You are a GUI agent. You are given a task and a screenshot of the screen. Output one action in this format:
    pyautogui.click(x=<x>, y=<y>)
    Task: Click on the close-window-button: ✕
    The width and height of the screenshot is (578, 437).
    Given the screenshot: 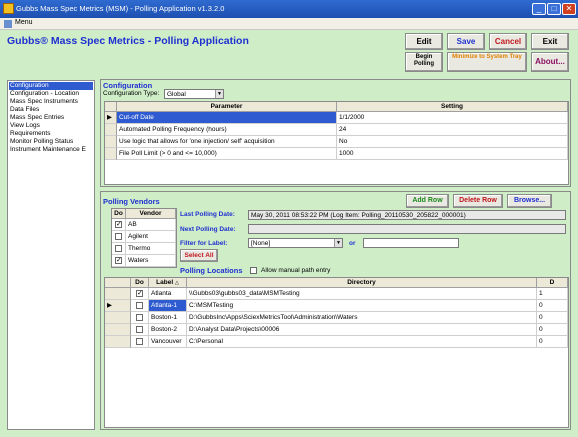 What is the action you would take?
    pyautogui.click(x=569, y=9)
    